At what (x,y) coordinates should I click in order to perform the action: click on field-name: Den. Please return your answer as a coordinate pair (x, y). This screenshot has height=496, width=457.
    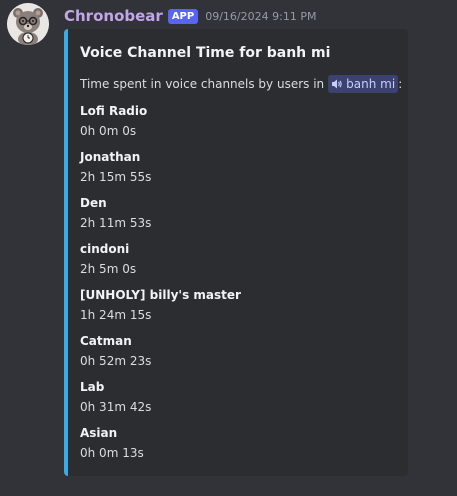
    Looking at the image, I should click on (93, 203).